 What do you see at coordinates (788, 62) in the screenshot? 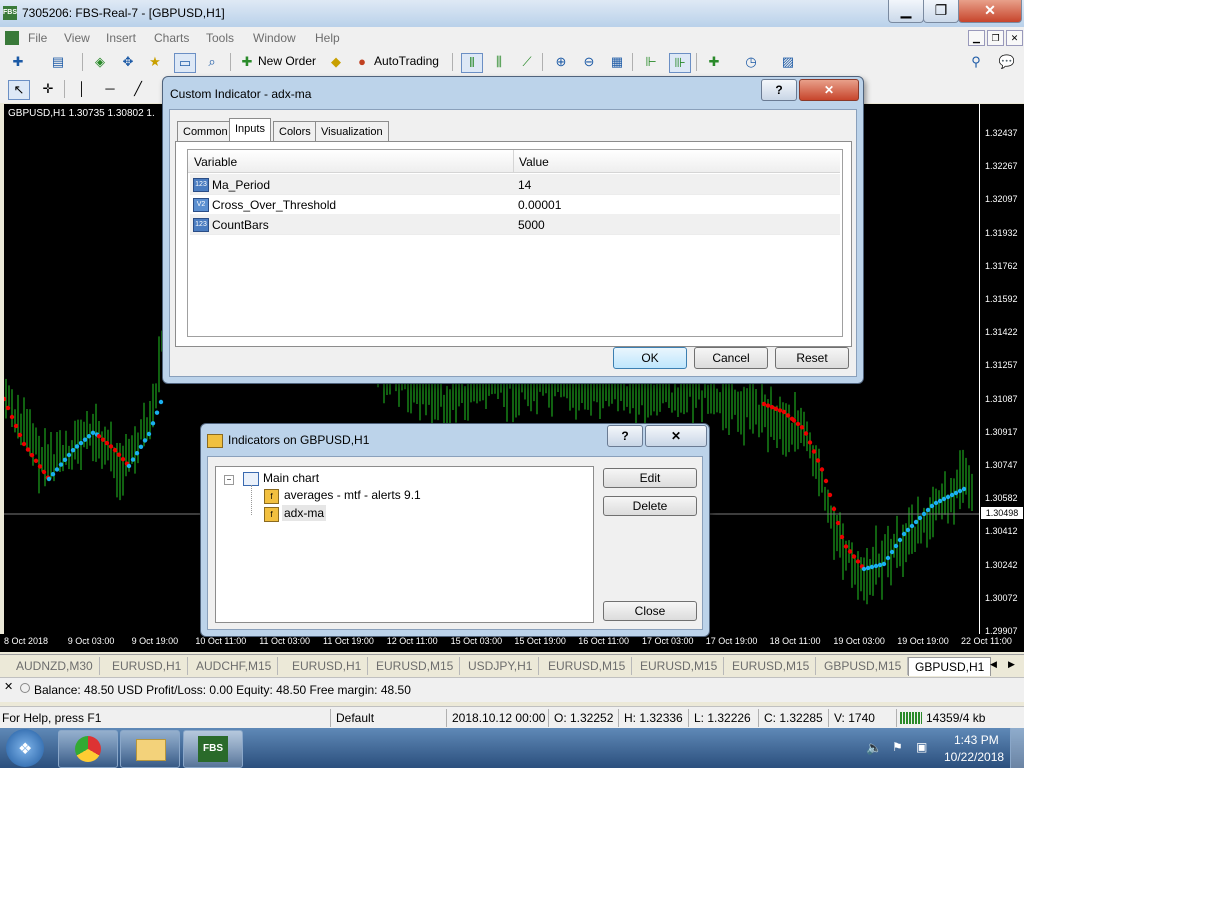
I see `templates-icon: ▨` at bounding box center [788, 62].